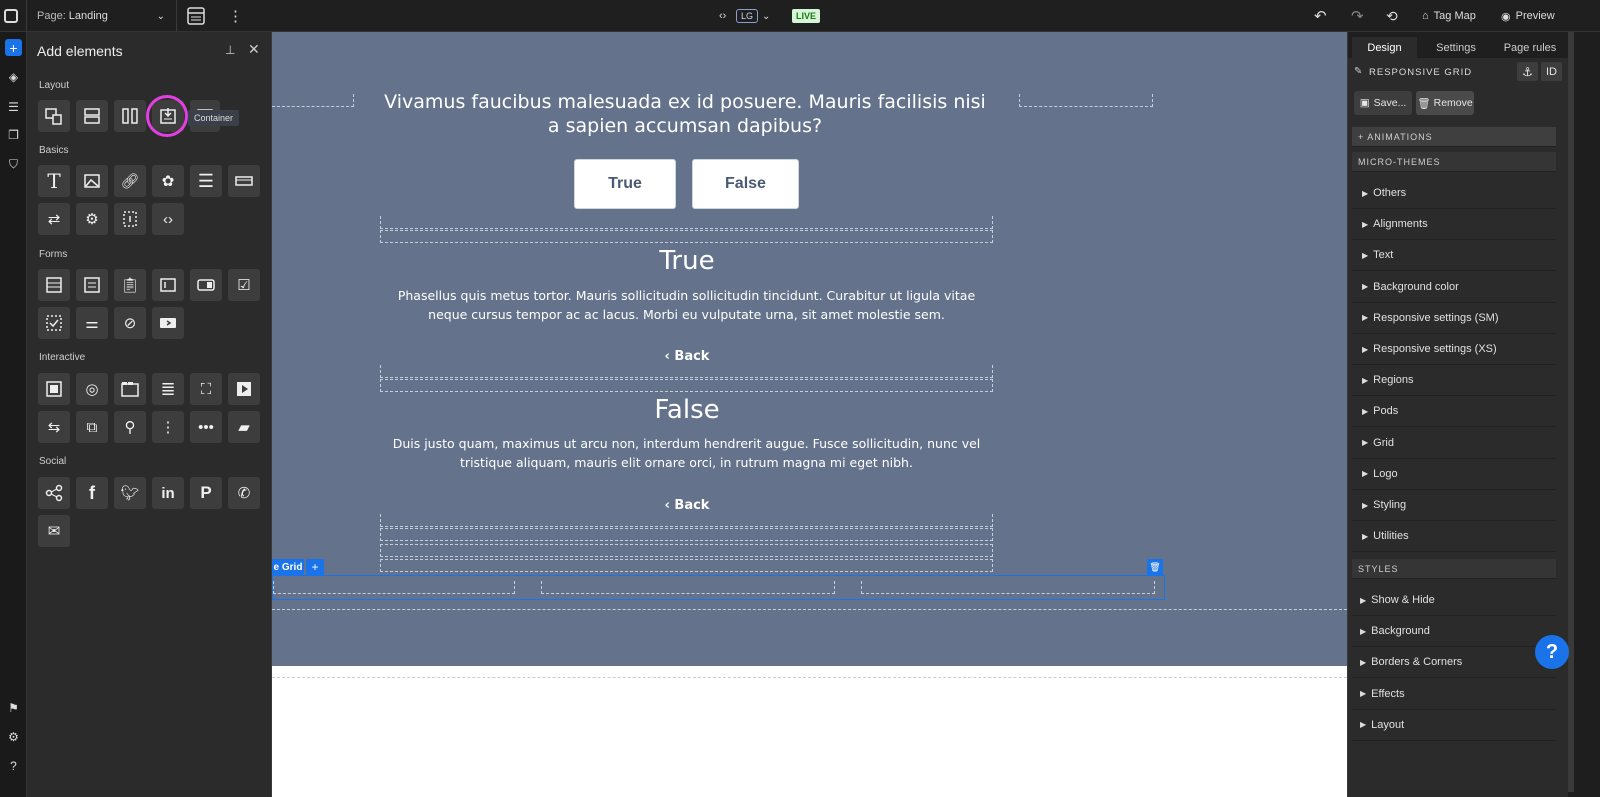  What do you see at coordinates (13, 106) in the screenshot?
I see `sections-icon: ☰` at bounding box center [13, 106].